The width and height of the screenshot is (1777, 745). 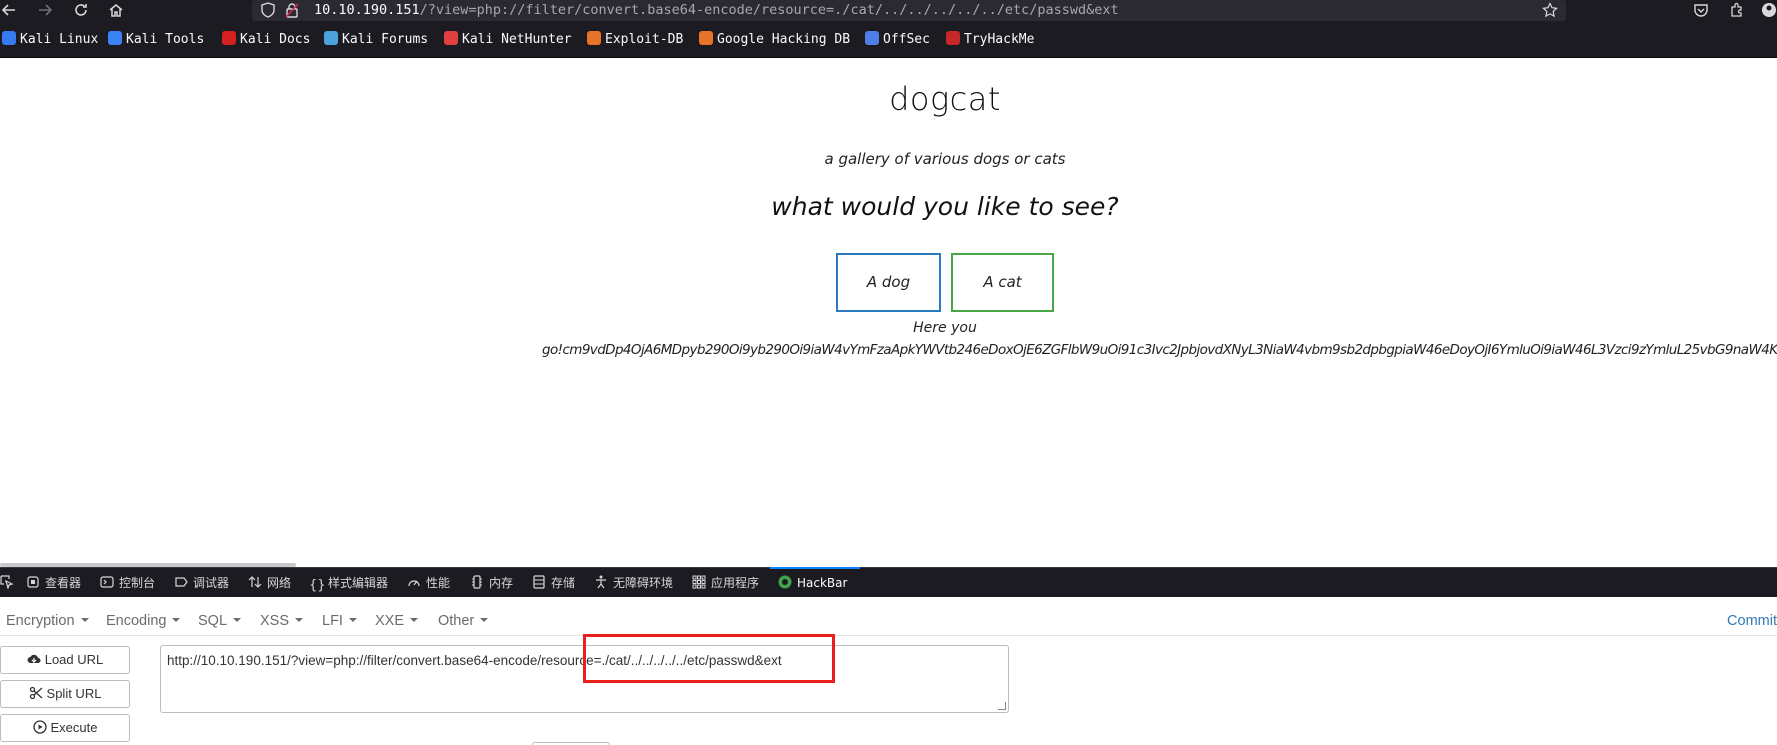 What do you see at coordinates (491, 583) in the screenshot?
I see `tab-memory: 内存` at bounding box center [491, 583].